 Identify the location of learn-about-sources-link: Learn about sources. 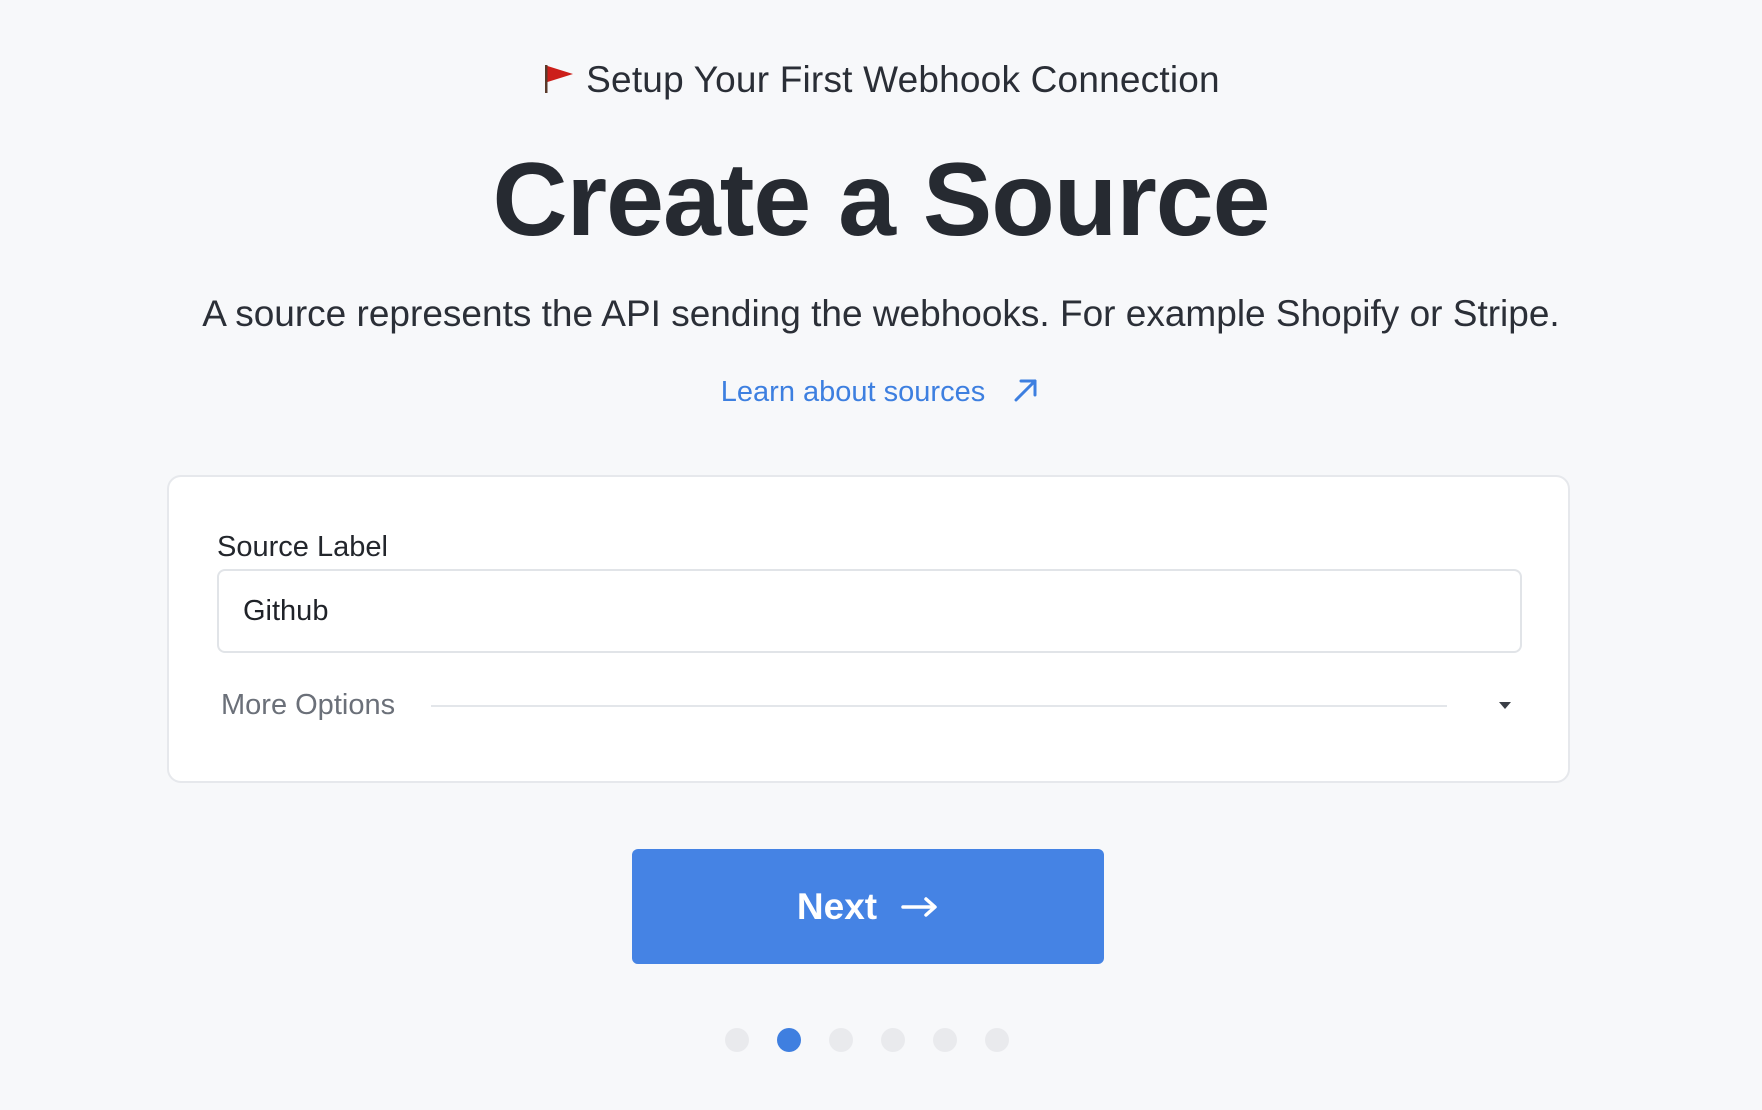
(881, 392).